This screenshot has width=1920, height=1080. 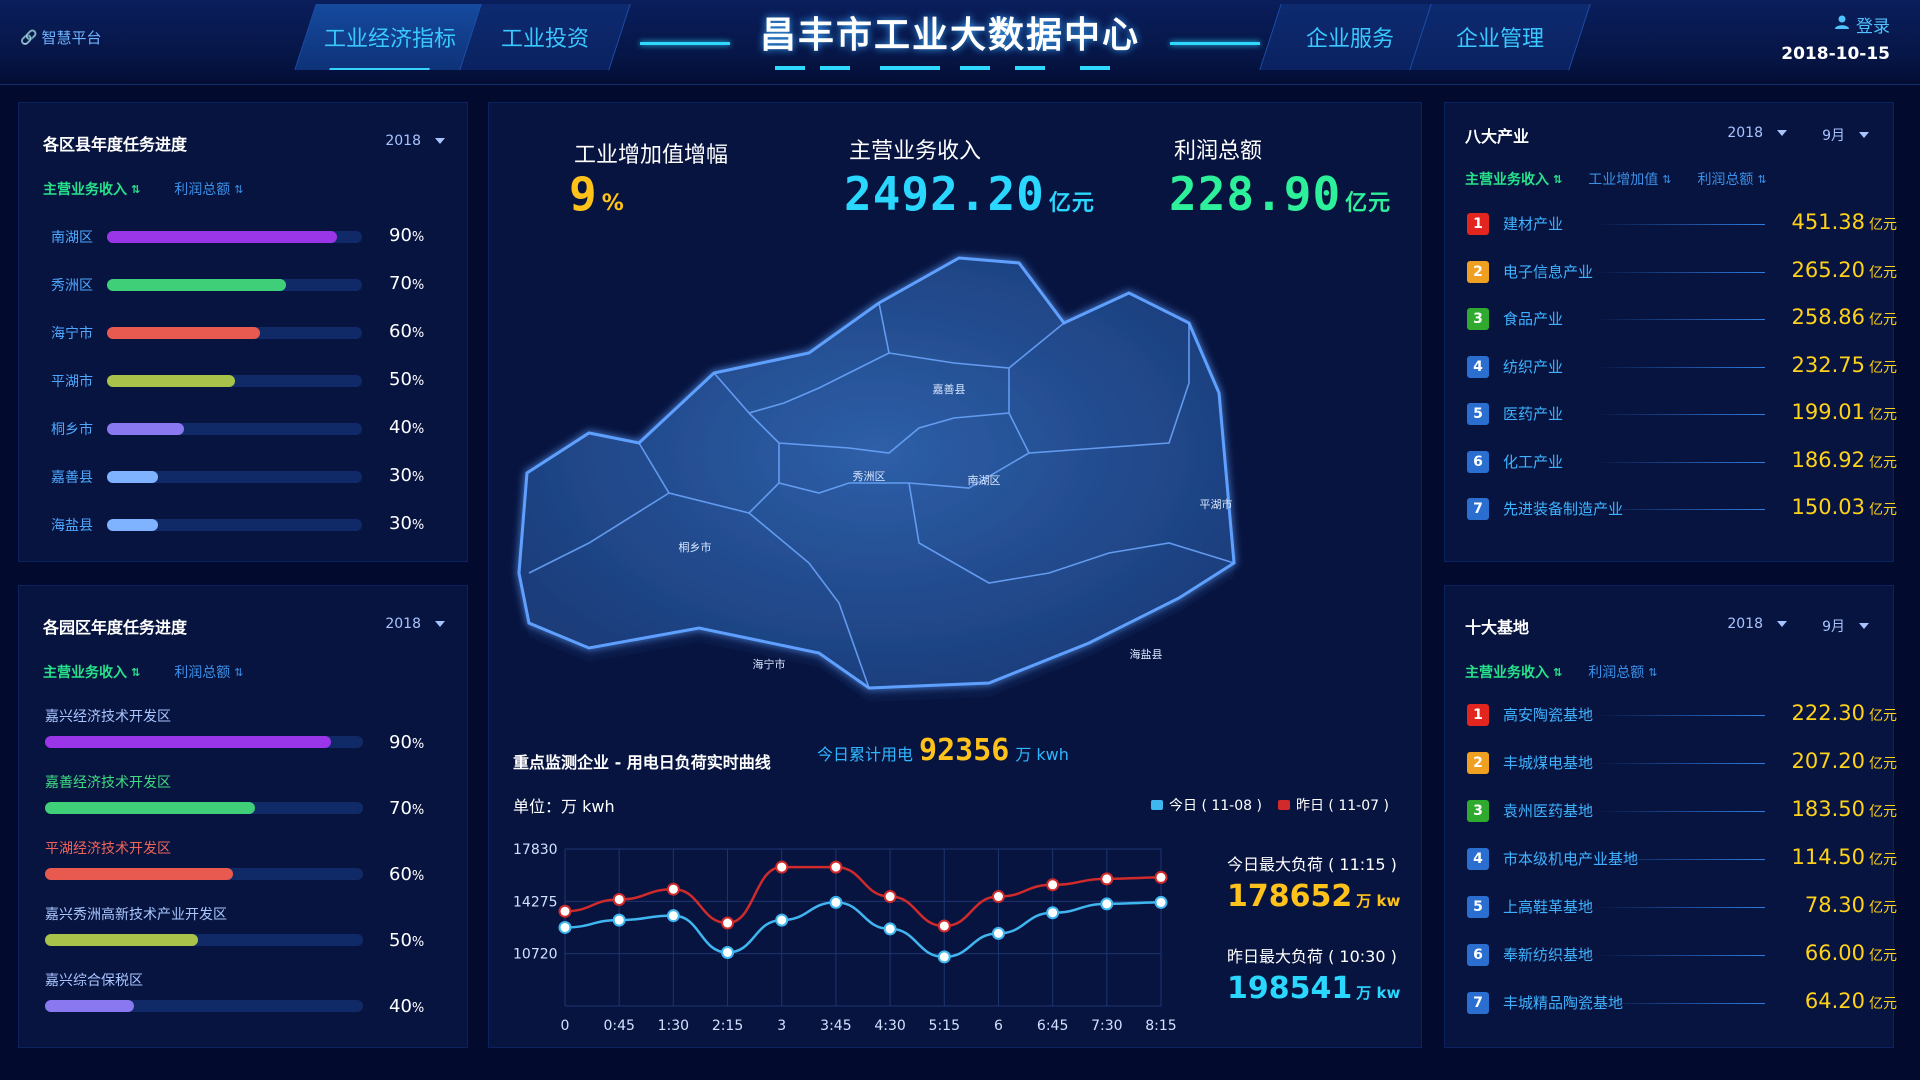 I want to click on park-row: 嘉兴经济技术开发区 90%, so click(x=239, y=736).